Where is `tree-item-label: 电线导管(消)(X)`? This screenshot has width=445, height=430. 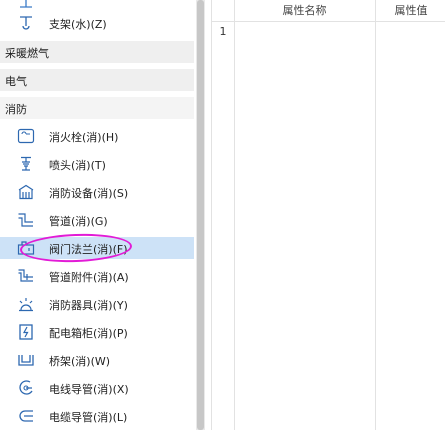 tree-item-label: 电线导管(消)(X) is located at coordinates (89, 389).